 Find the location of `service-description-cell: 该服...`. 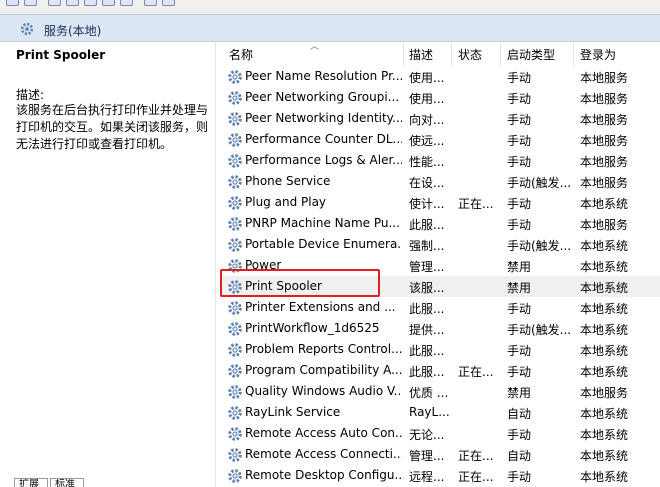

service-description-cell: 该服... is located at coordinates (427, 288).